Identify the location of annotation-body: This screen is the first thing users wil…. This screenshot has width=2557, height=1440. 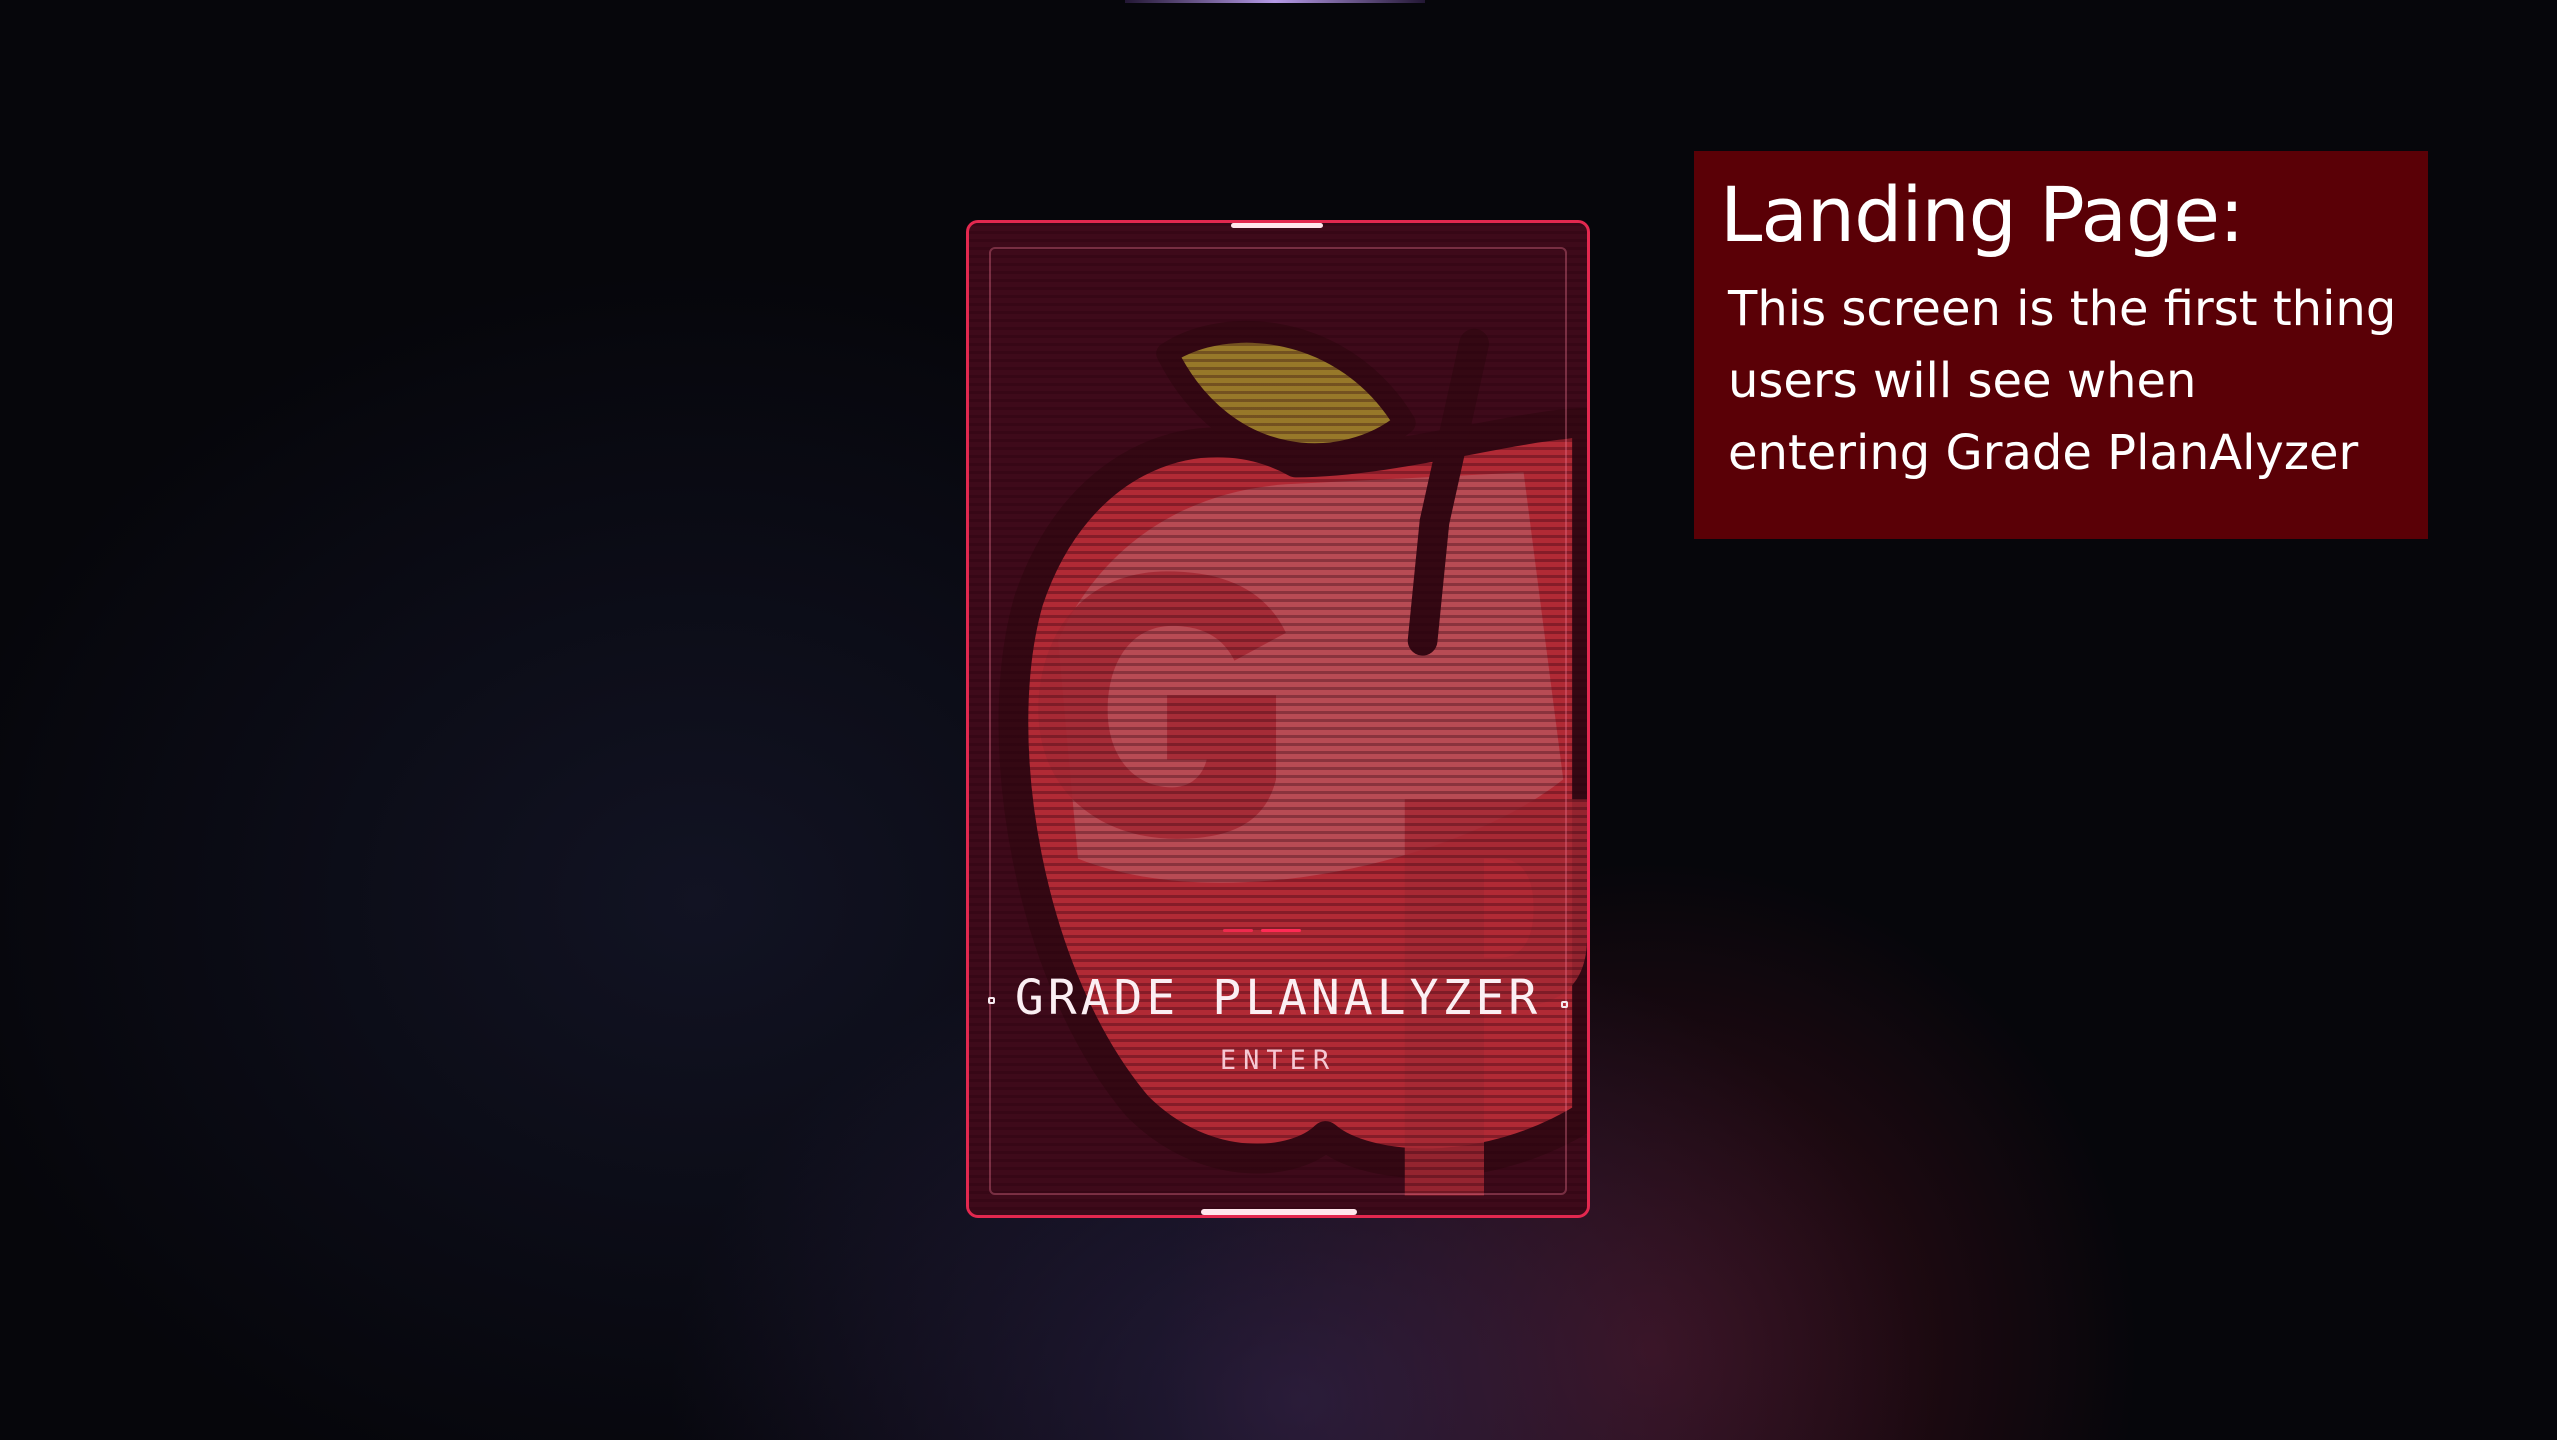
(2062, 381).